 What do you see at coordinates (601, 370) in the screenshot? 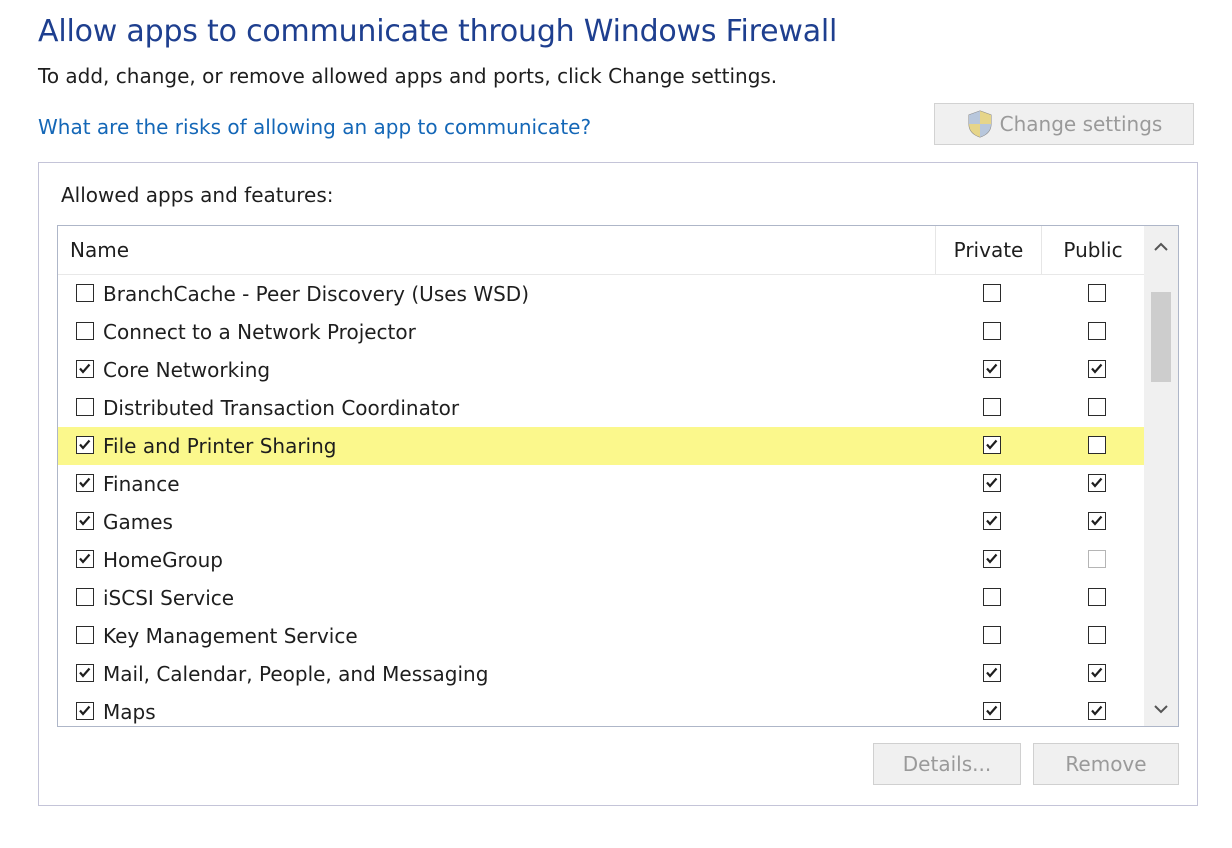
I see `app-row: Core Networking` at bounding box center [601, 370].